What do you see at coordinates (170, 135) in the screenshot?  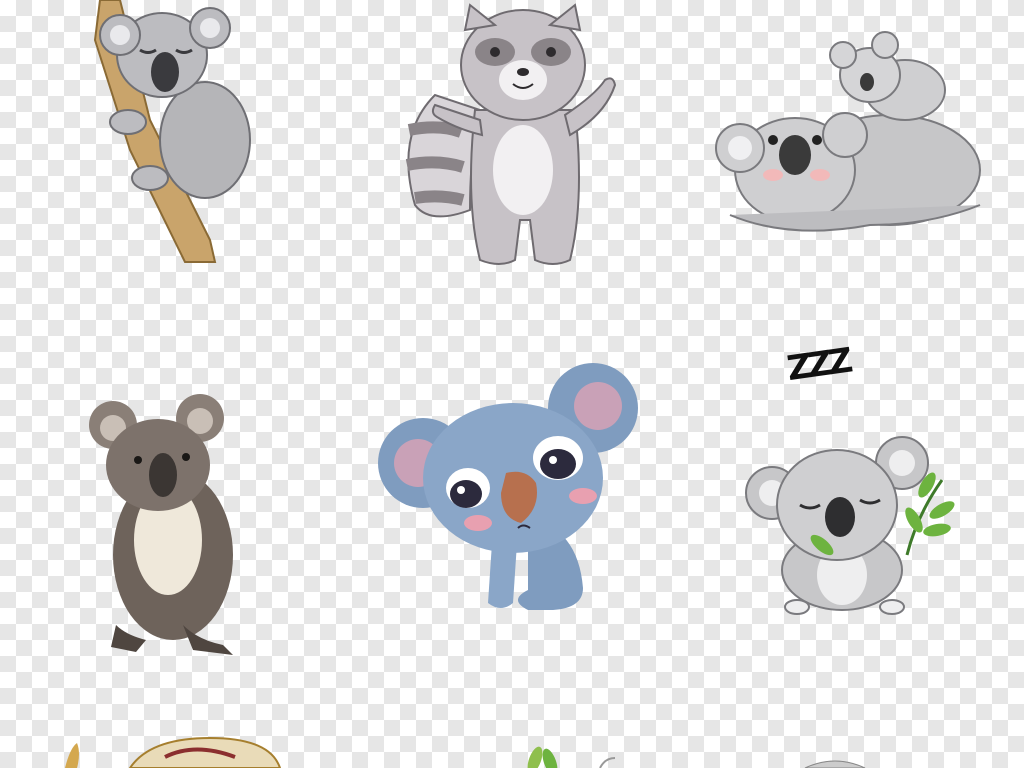 I see `koala-climbing-tree-image` at bounding box center [170, 135].